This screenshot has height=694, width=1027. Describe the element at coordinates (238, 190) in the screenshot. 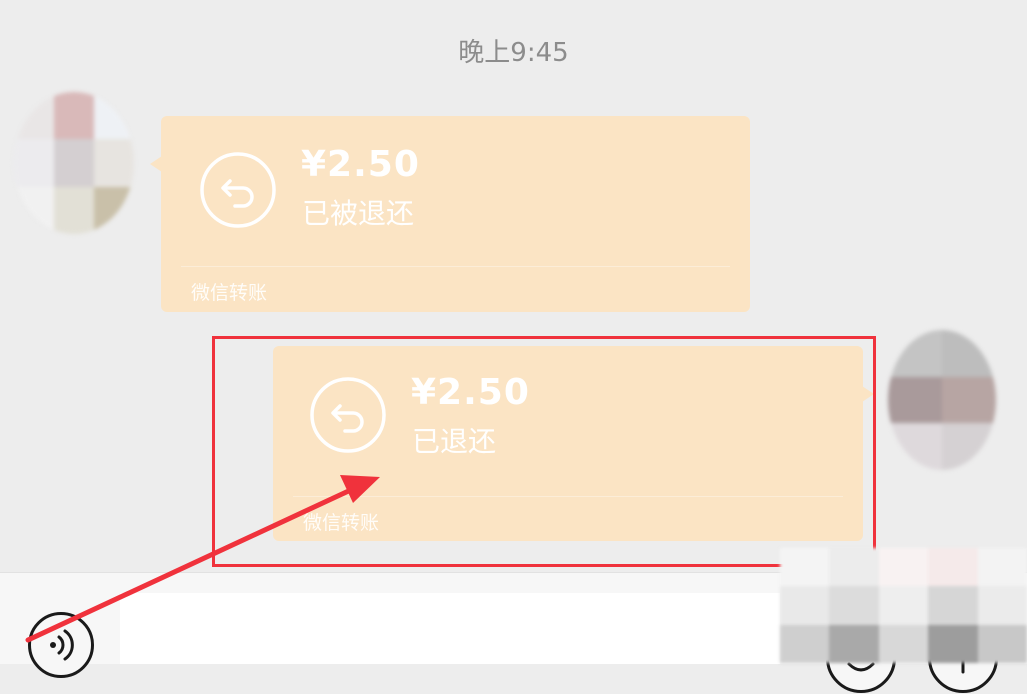

I see `return-arrow-icon` at that location.